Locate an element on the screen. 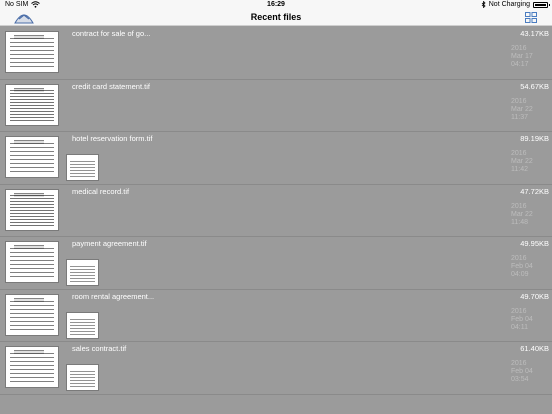 This screenshot has height=414, width=552. file-size: 43.17KB is located at coordinates (534, 33).